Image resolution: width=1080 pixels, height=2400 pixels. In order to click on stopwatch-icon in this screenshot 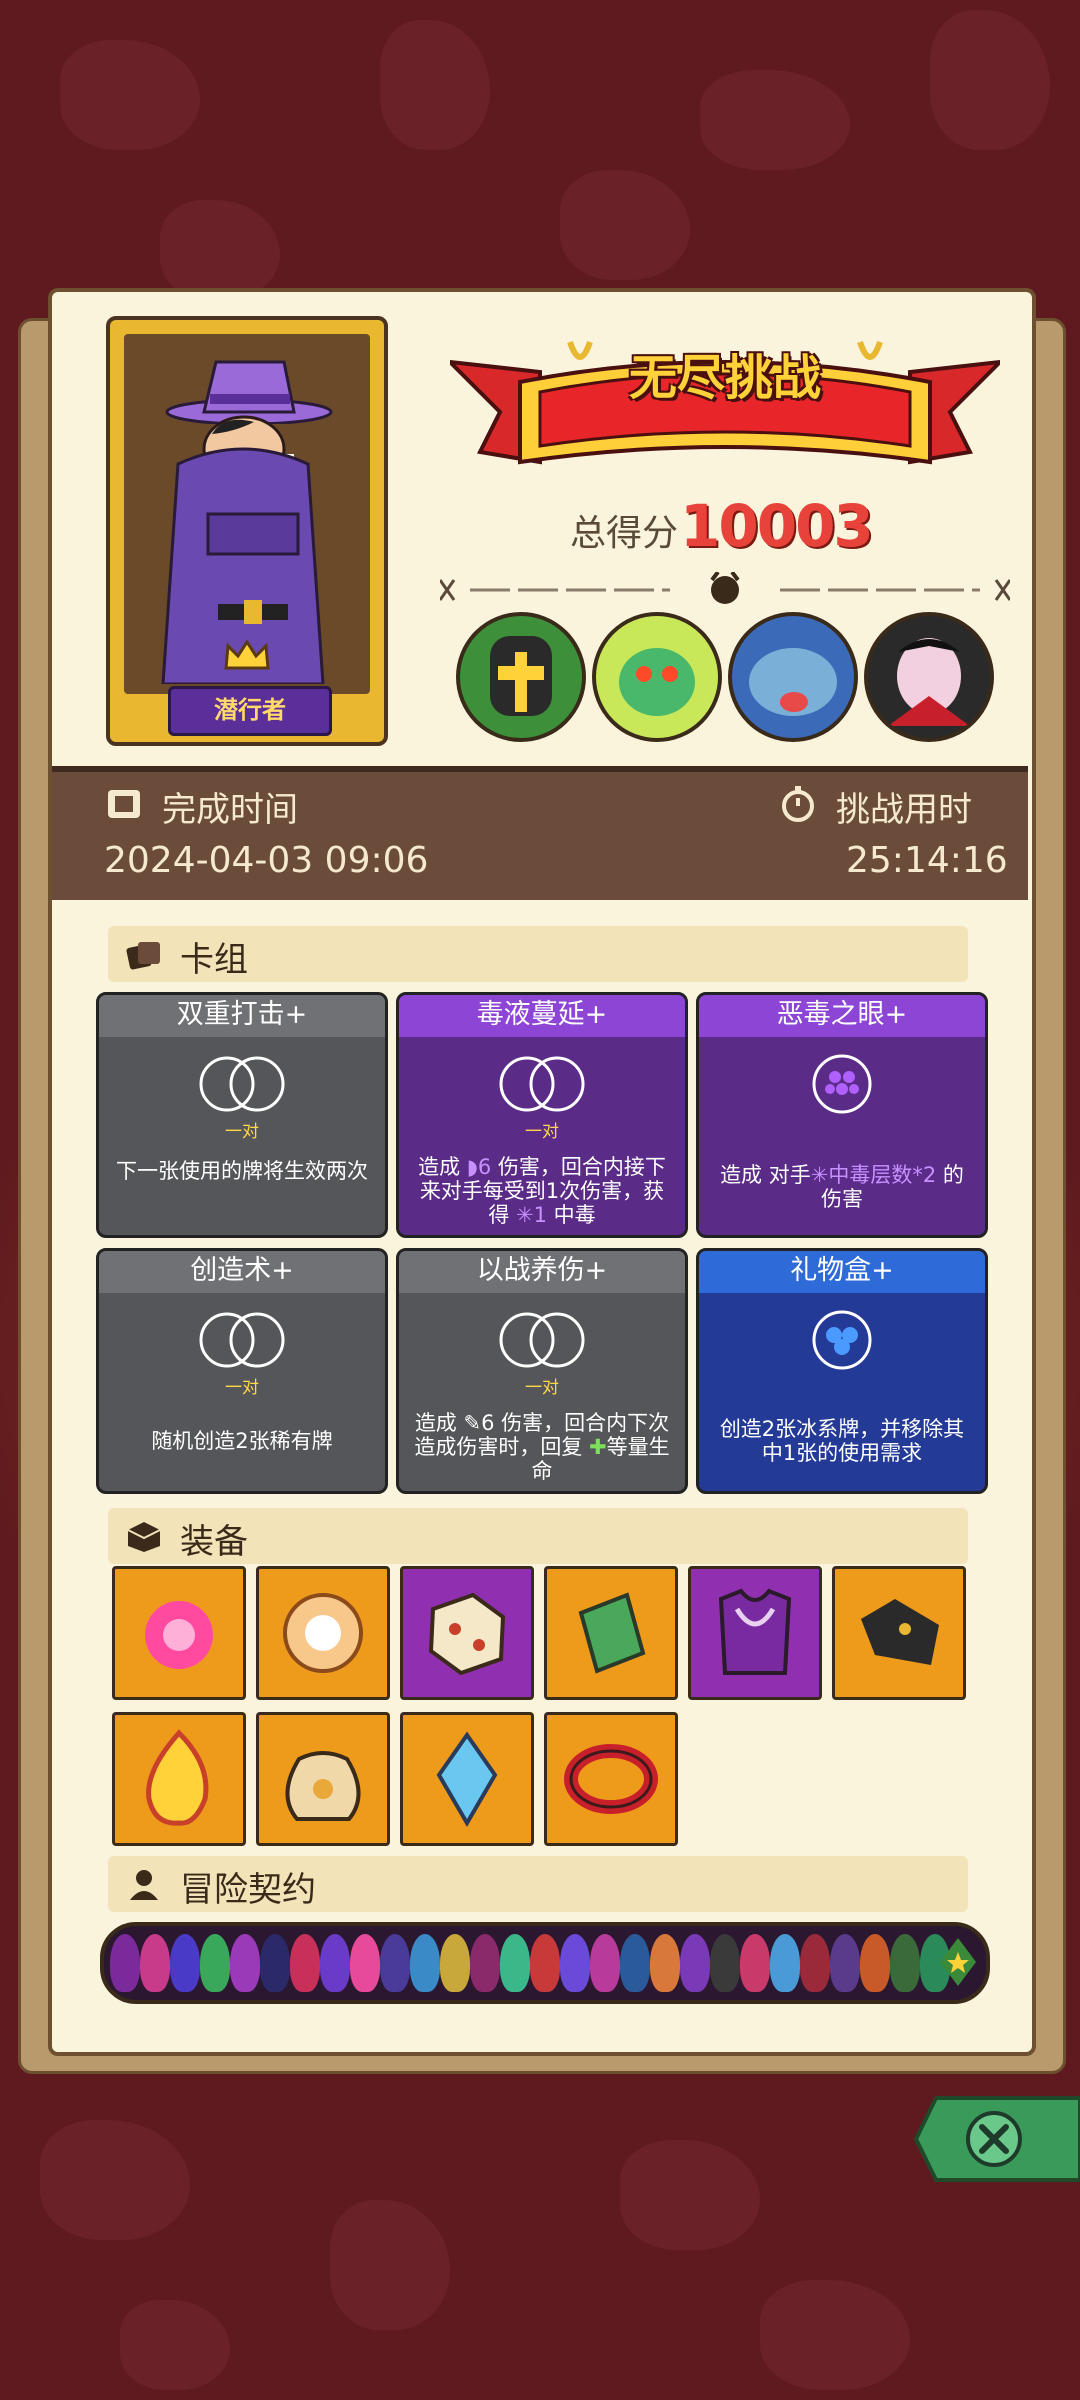, I will do `click(798, 804)`.